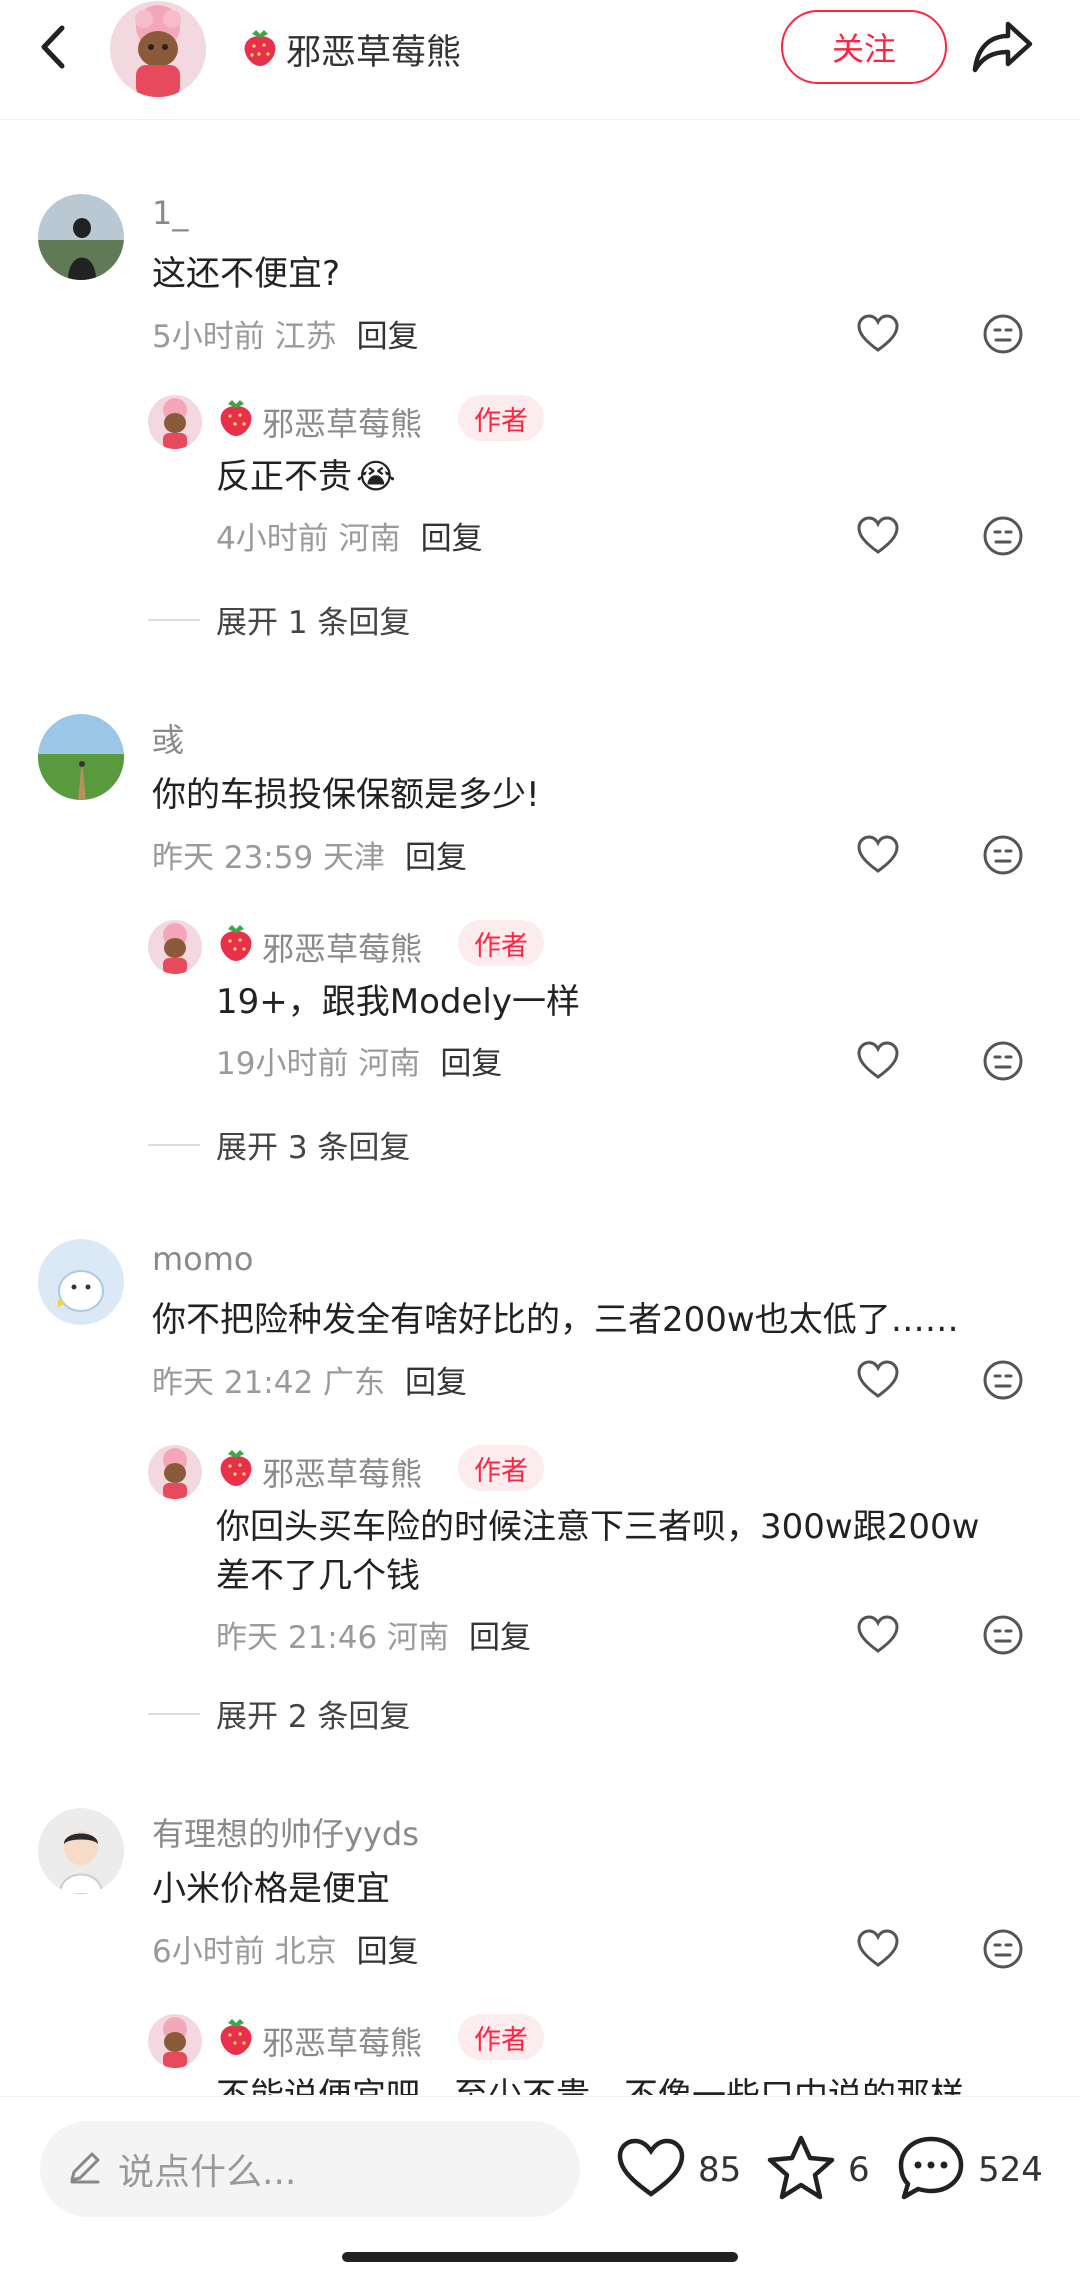 This screenshot has height=2284, width=1080. What do you see at coordinates (85, 2169) in the screenshot?
I see `pencil-icon` at bounding box center [85, 2169].